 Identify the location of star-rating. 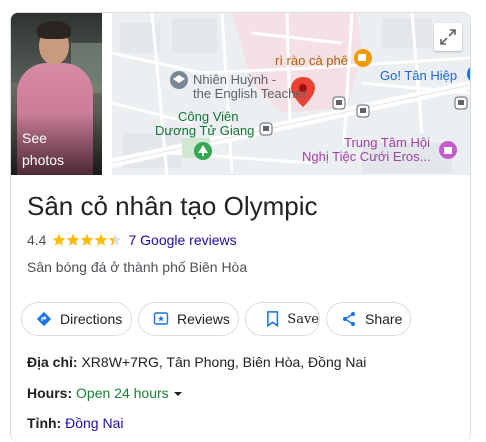
(87, 240).